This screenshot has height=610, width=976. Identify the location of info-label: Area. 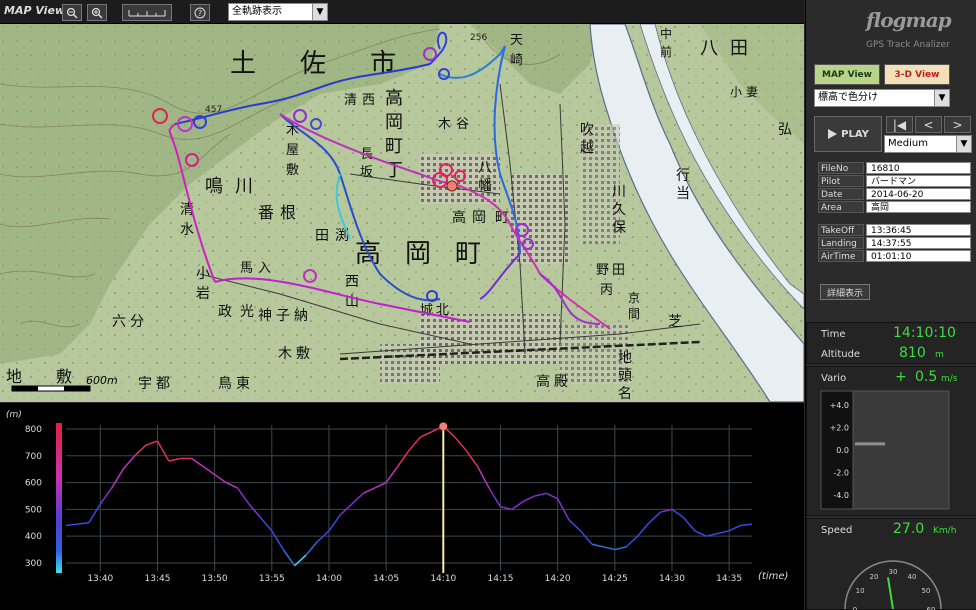
(841, 207).